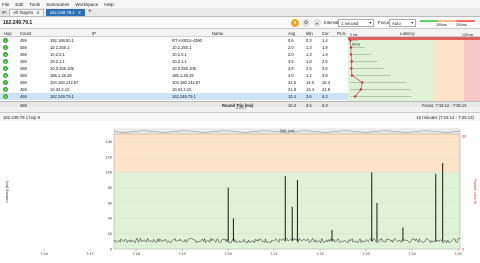  I want to click on tab-all-targets: All Targets ✕, so click(26, 12).